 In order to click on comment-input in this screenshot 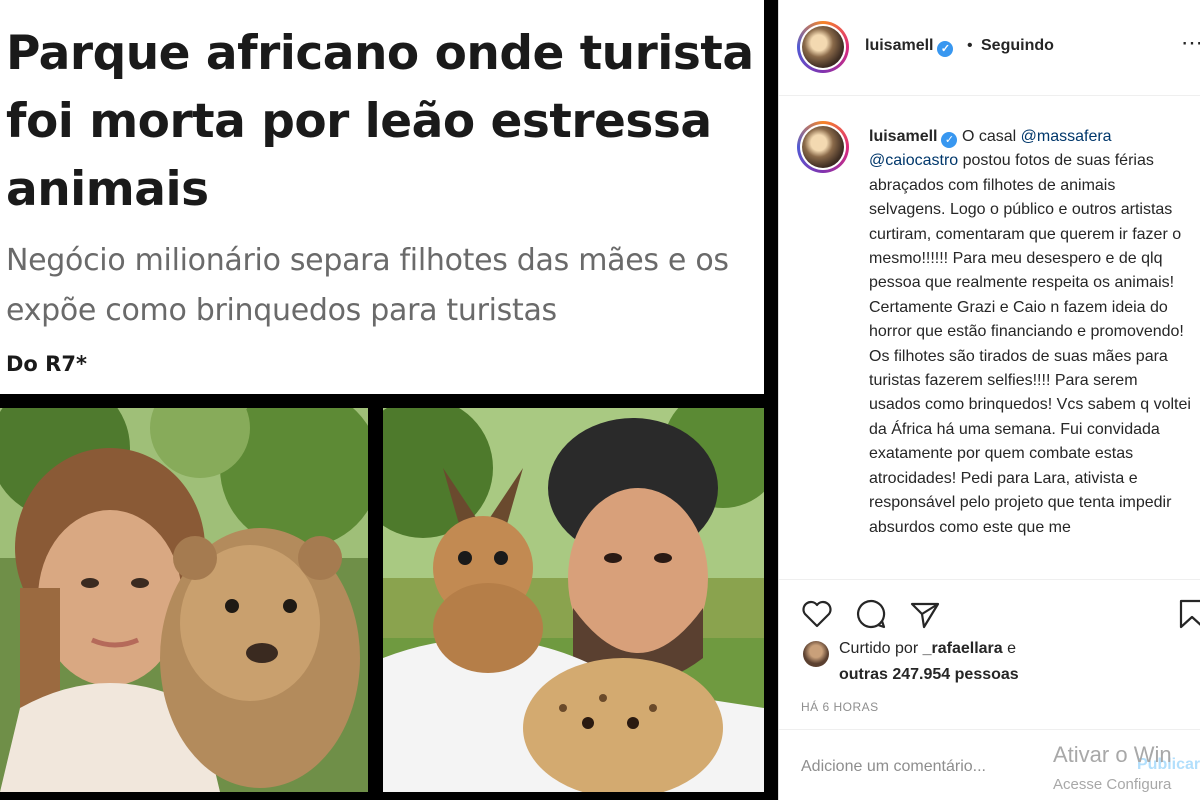, I will do `click(921, 767)`.